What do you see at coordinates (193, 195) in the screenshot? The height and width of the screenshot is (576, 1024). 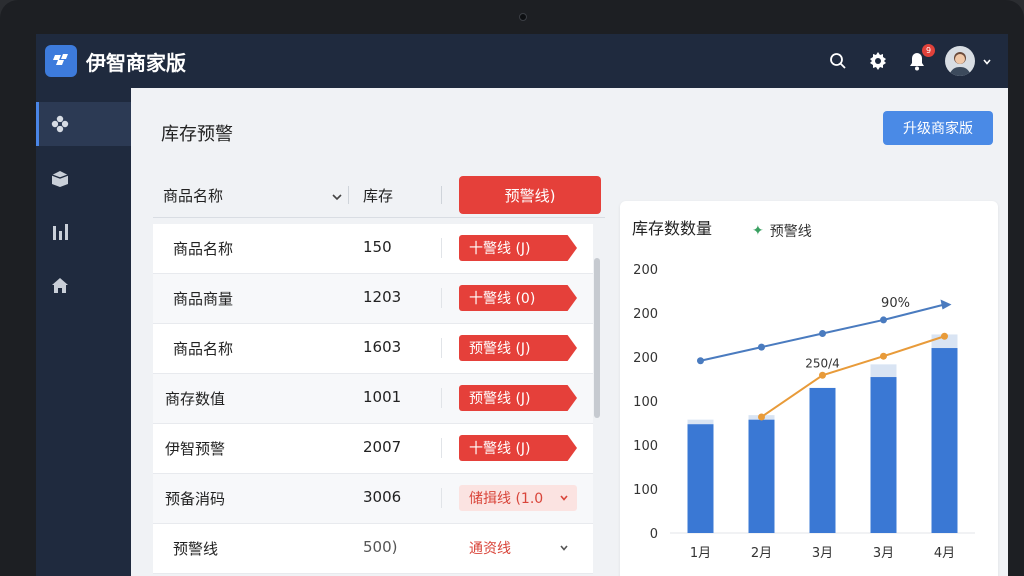 I see `column-header-name: 商品名称` at bounding box center [193, 195].